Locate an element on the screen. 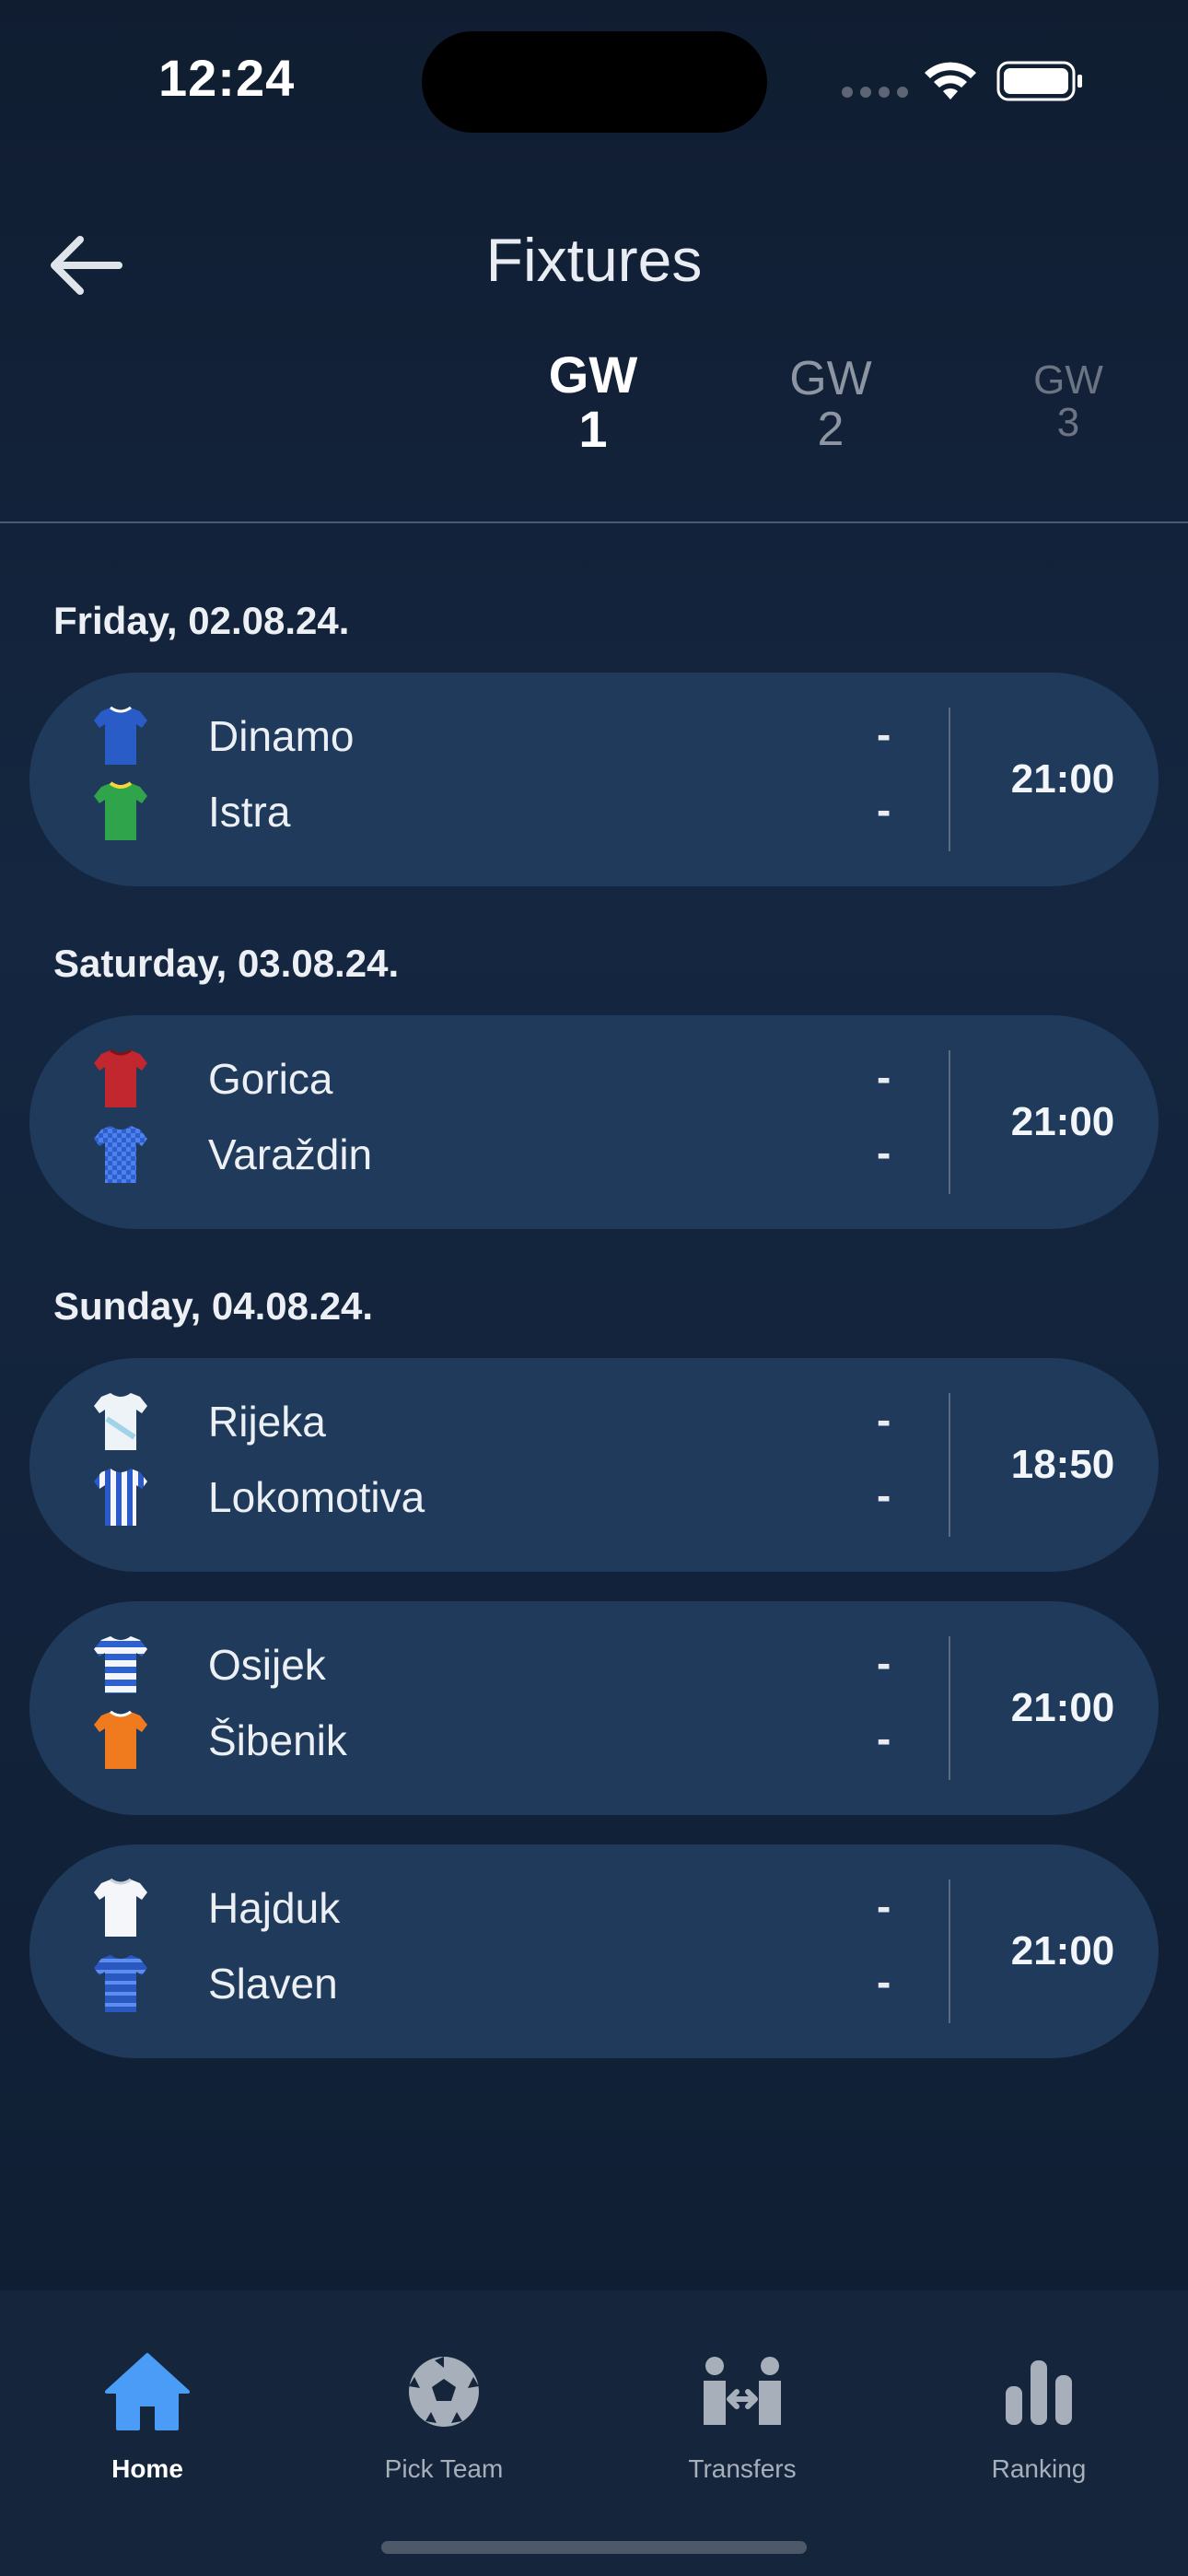 This screenshot has width=1188, height=2576. green-yellow-kit-icon is located at coordinates (120, 810).